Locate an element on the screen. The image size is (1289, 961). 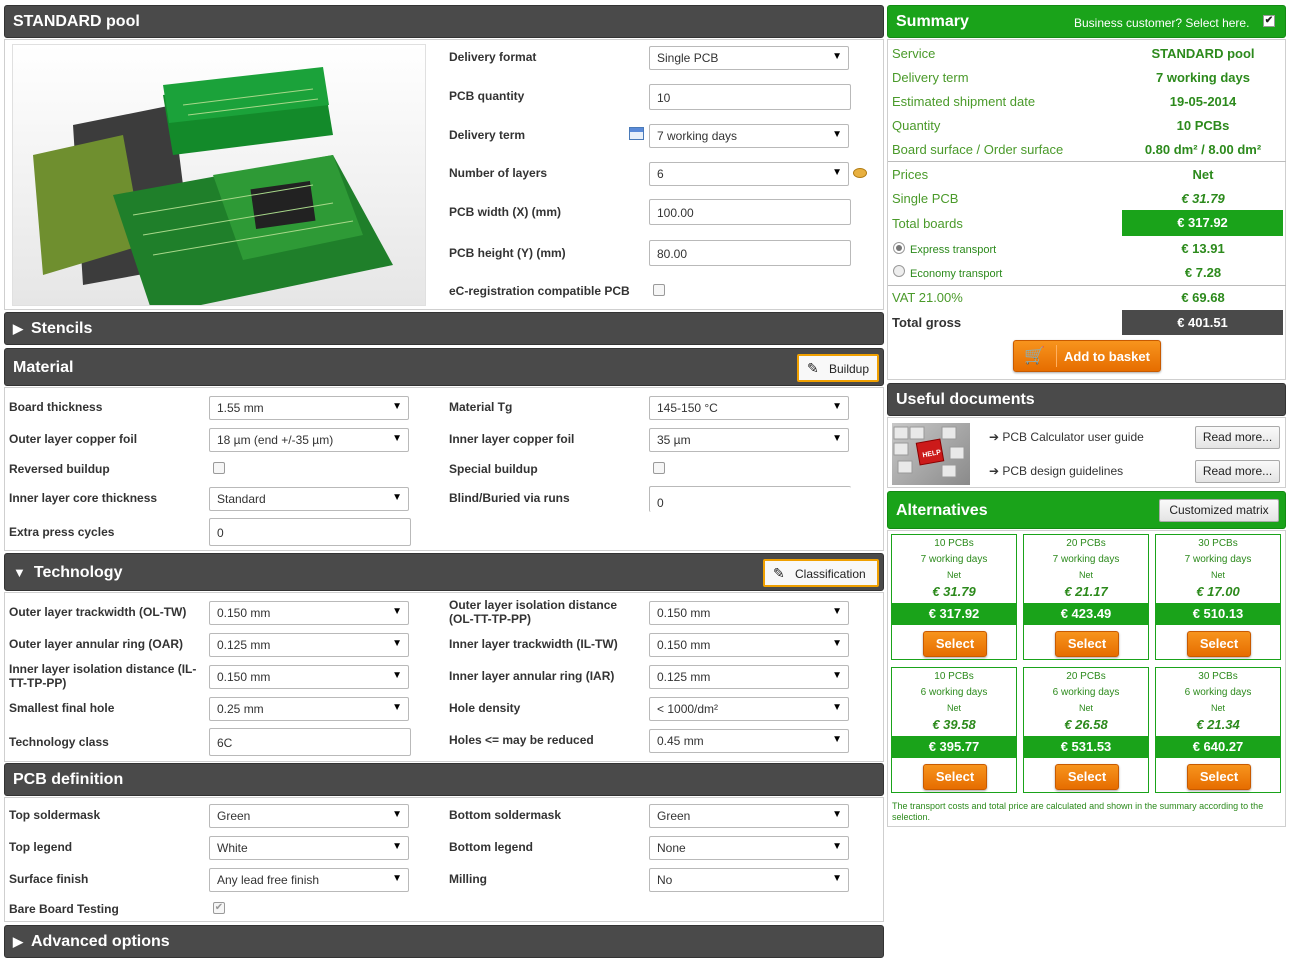
milling-value: No is located at coordinates (665, 880).